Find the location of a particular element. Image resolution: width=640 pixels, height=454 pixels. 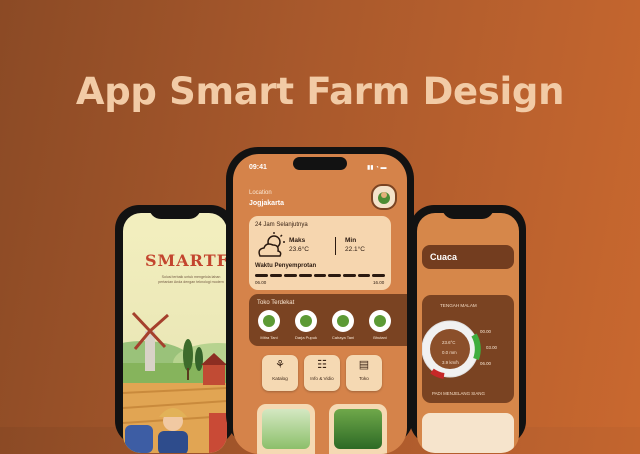

partly-cloudy-icon is located at coordinates (271, 244).